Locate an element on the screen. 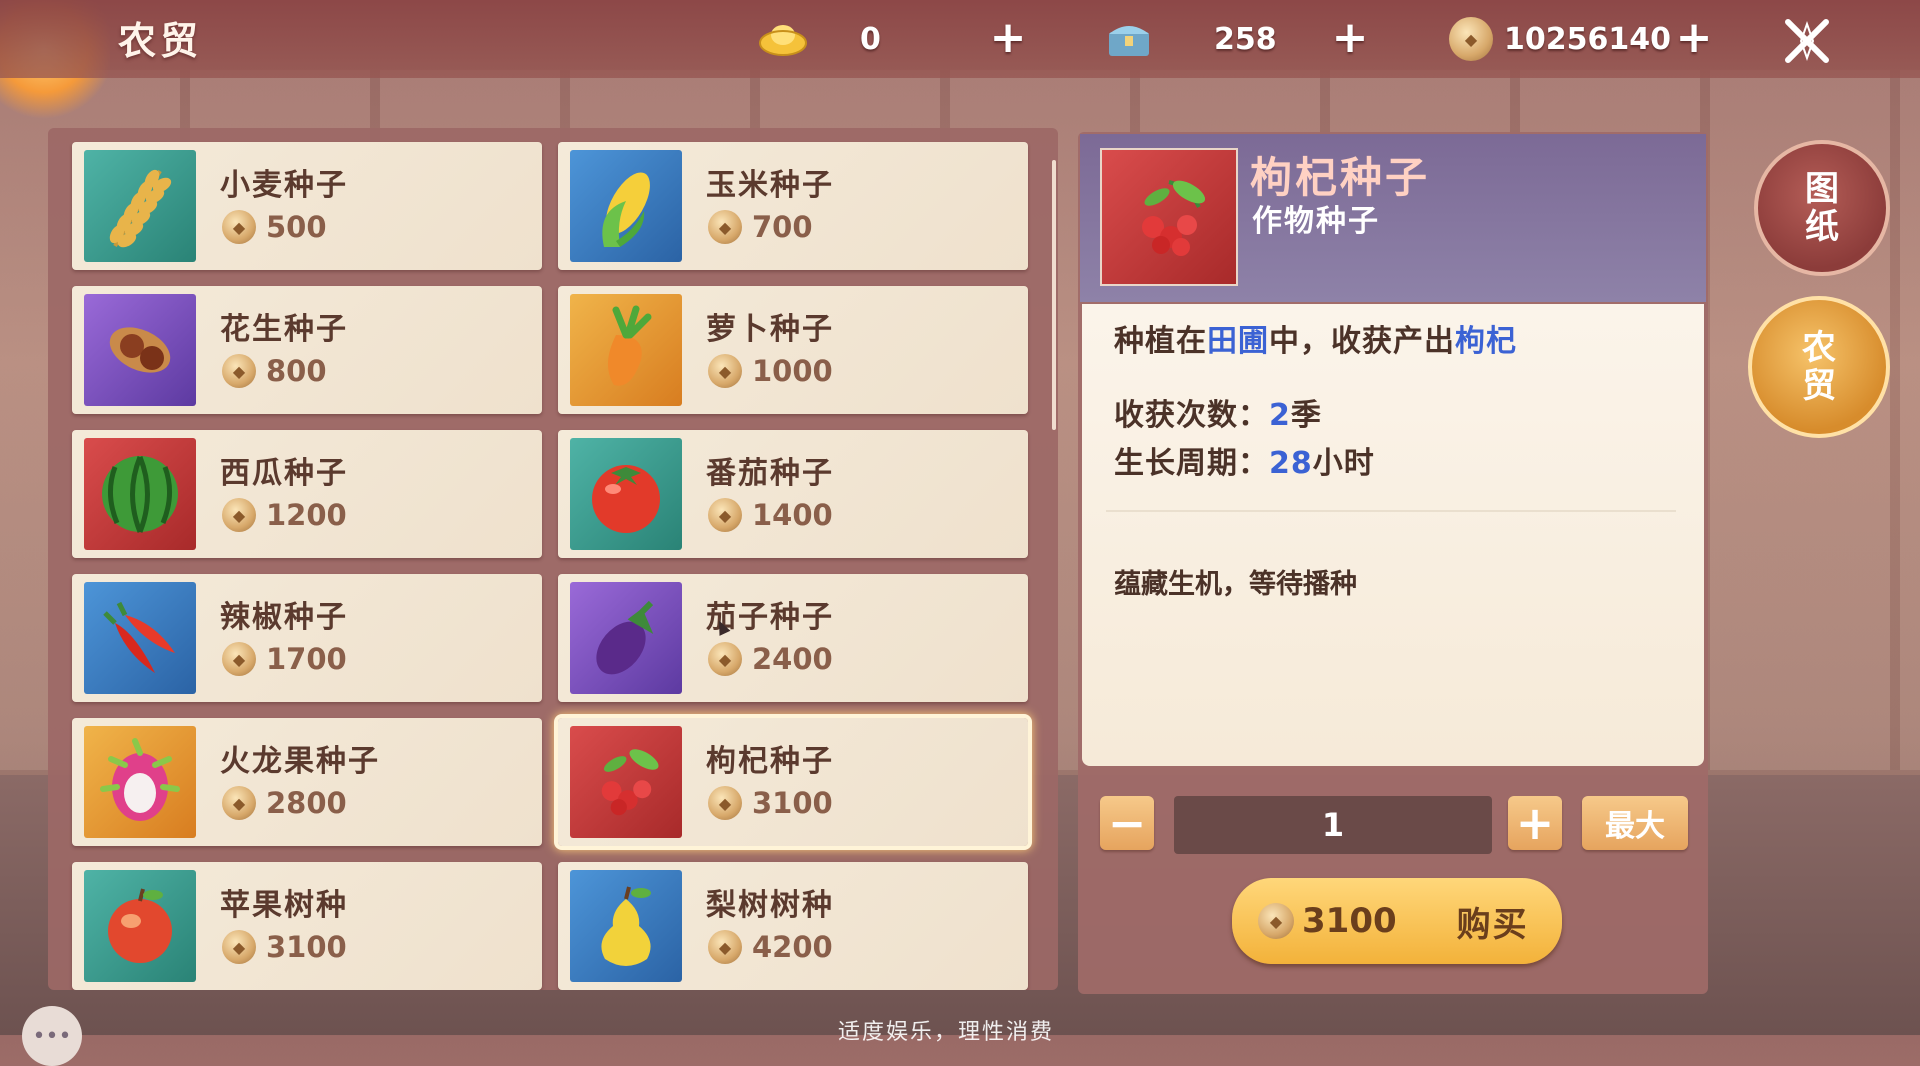 This screenshot has width=1920, height=1066. item-name: 西瓜种子 is located at coordinates (284, 473).